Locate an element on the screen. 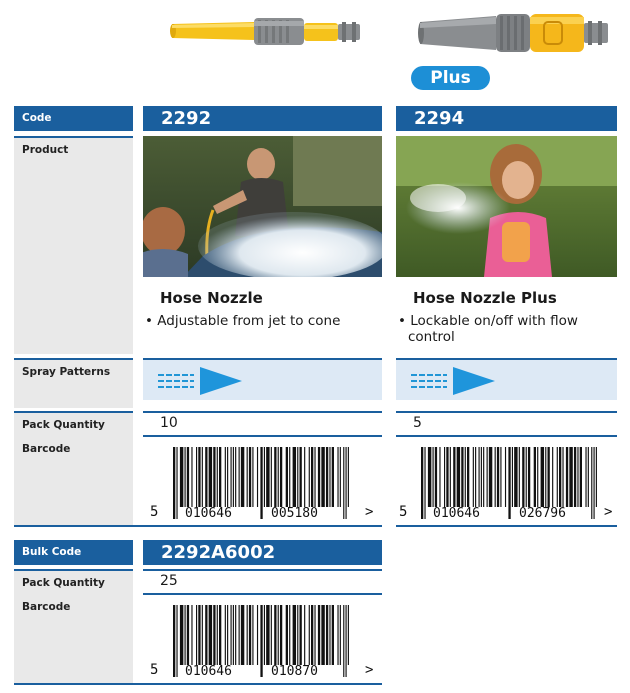 Image resolution: width=630 pixels, height=693 pixels. product-label: Product is located at coordinates (73, 245).